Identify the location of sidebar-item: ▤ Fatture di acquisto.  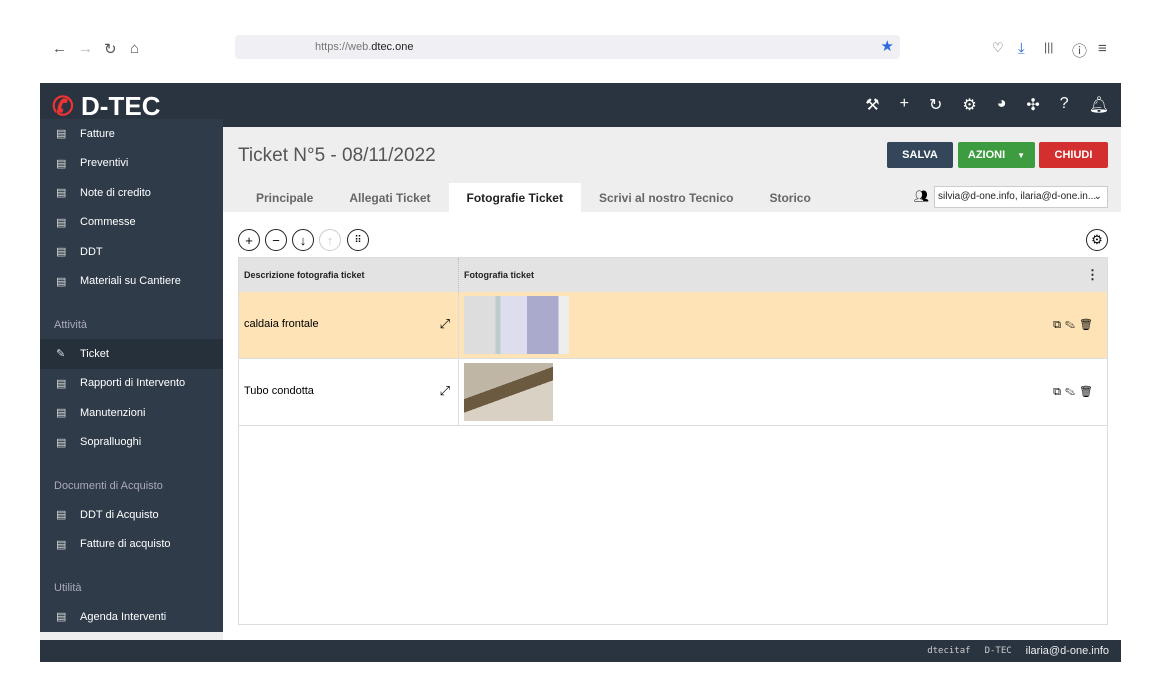
(131, 545).